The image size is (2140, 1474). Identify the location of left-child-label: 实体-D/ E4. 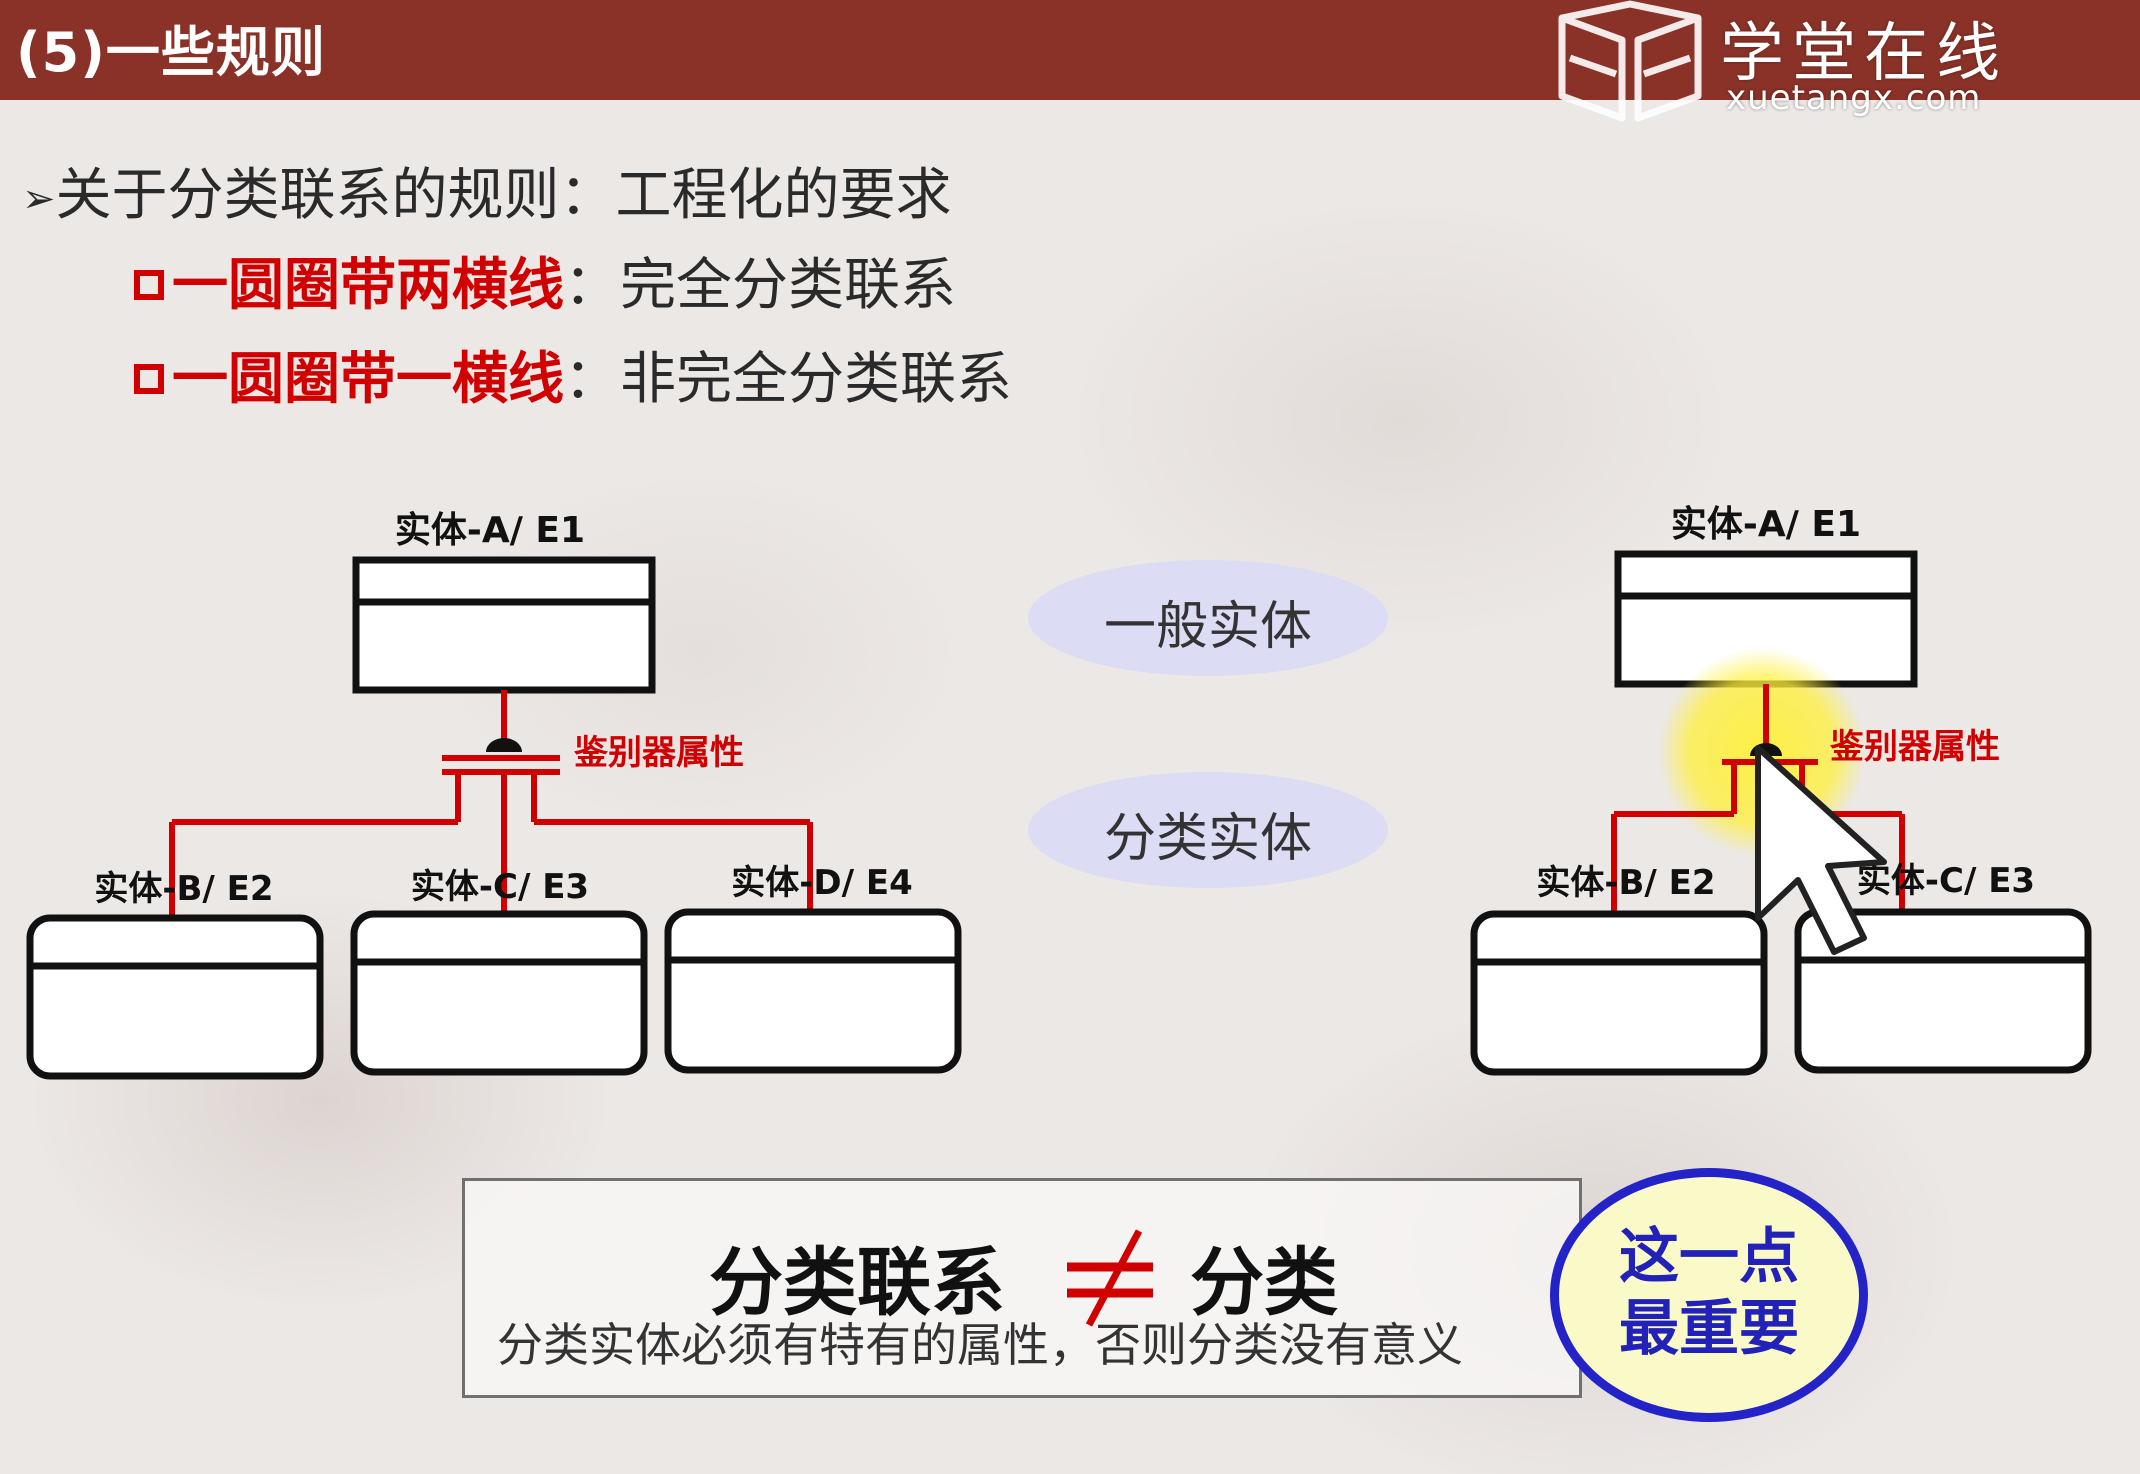
(821, 883).